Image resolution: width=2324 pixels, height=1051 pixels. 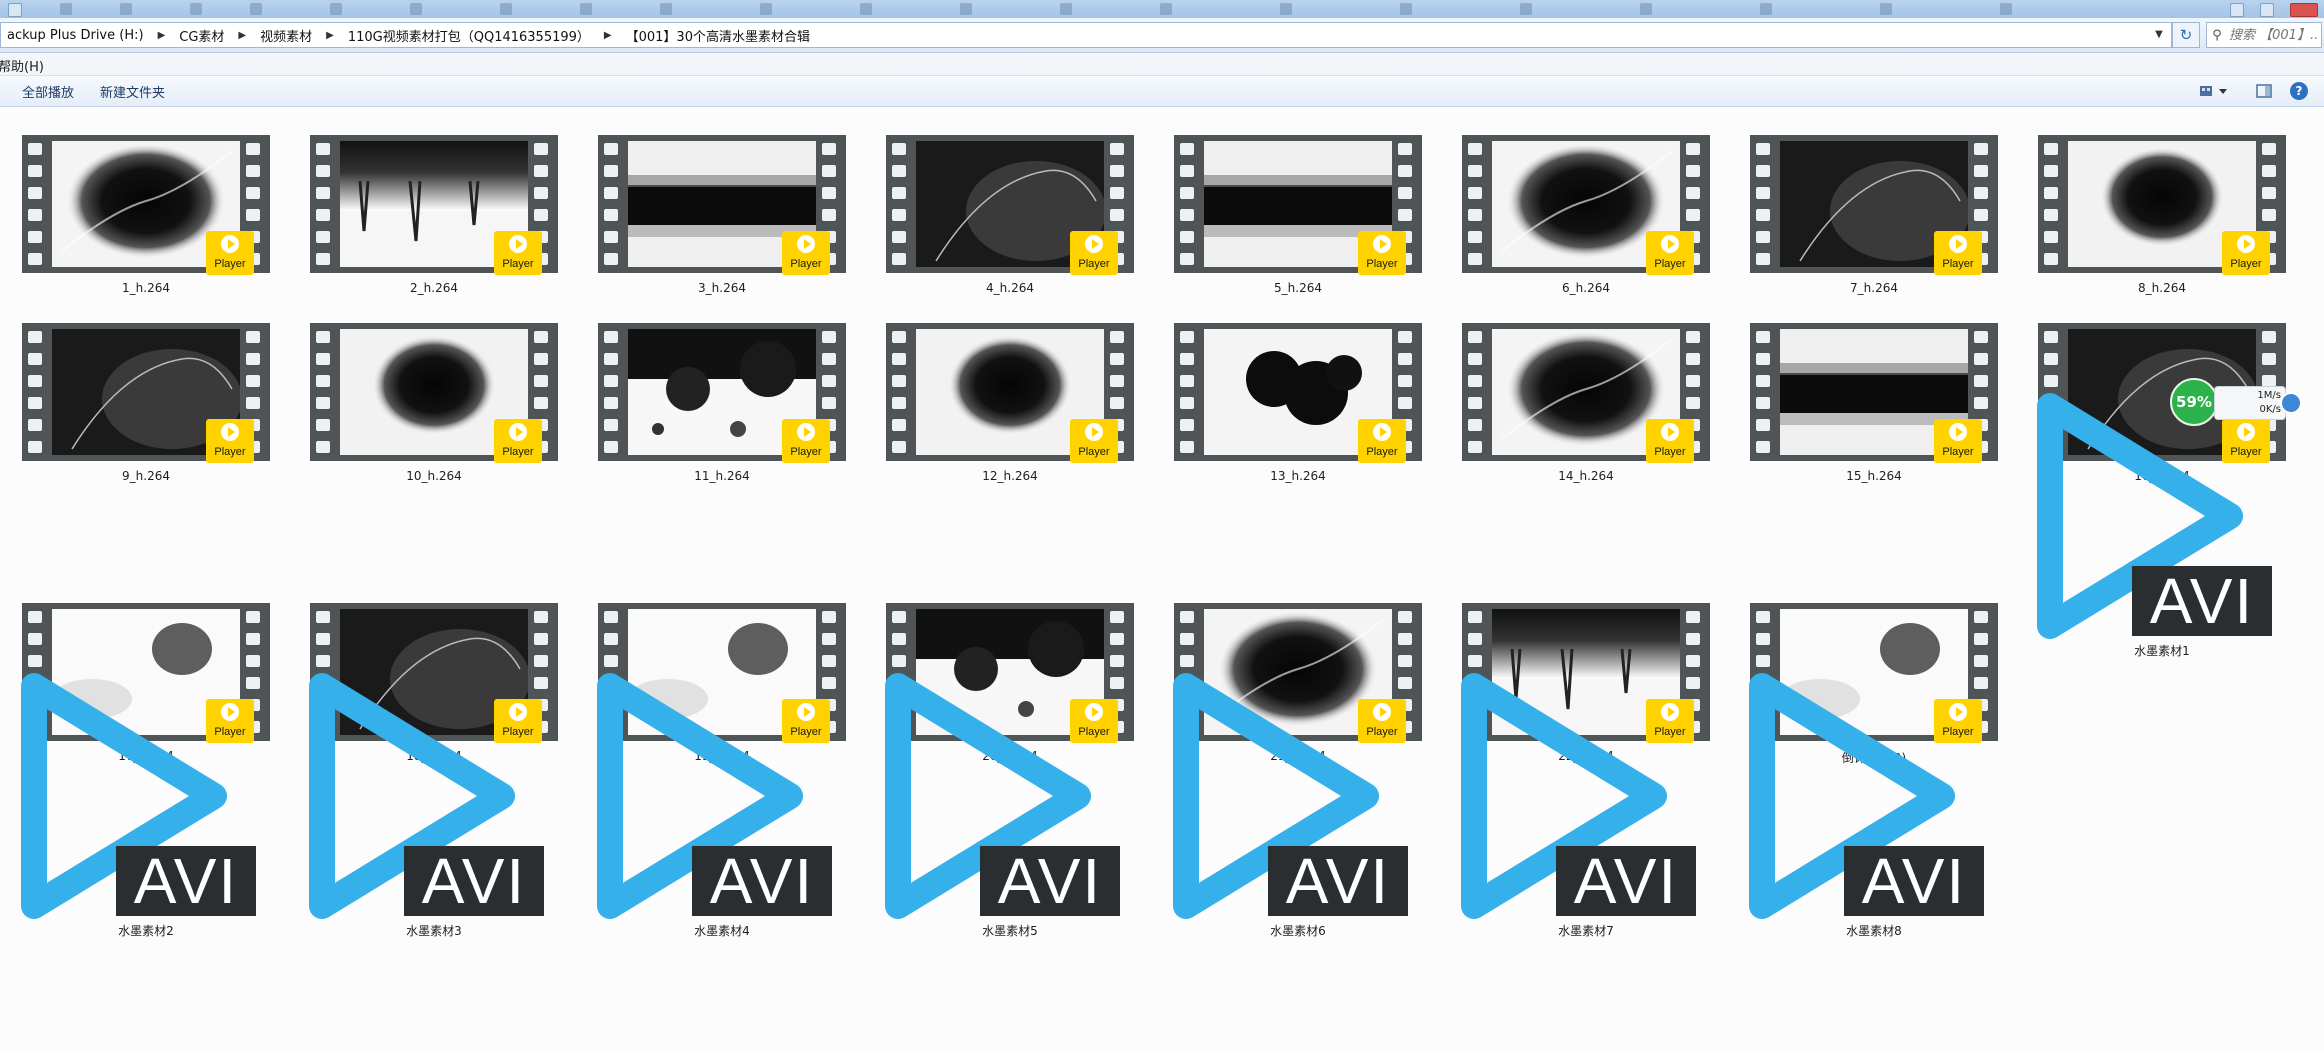 I want to click on file-name: 13_h.264, so click(x=1298, y=476).